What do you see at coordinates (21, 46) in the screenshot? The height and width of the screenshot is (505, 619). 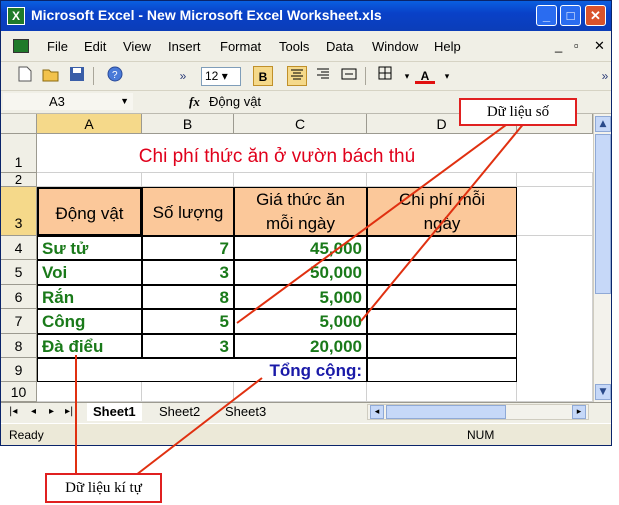 I see `workbook-icon` at bounding box center [21, 46].